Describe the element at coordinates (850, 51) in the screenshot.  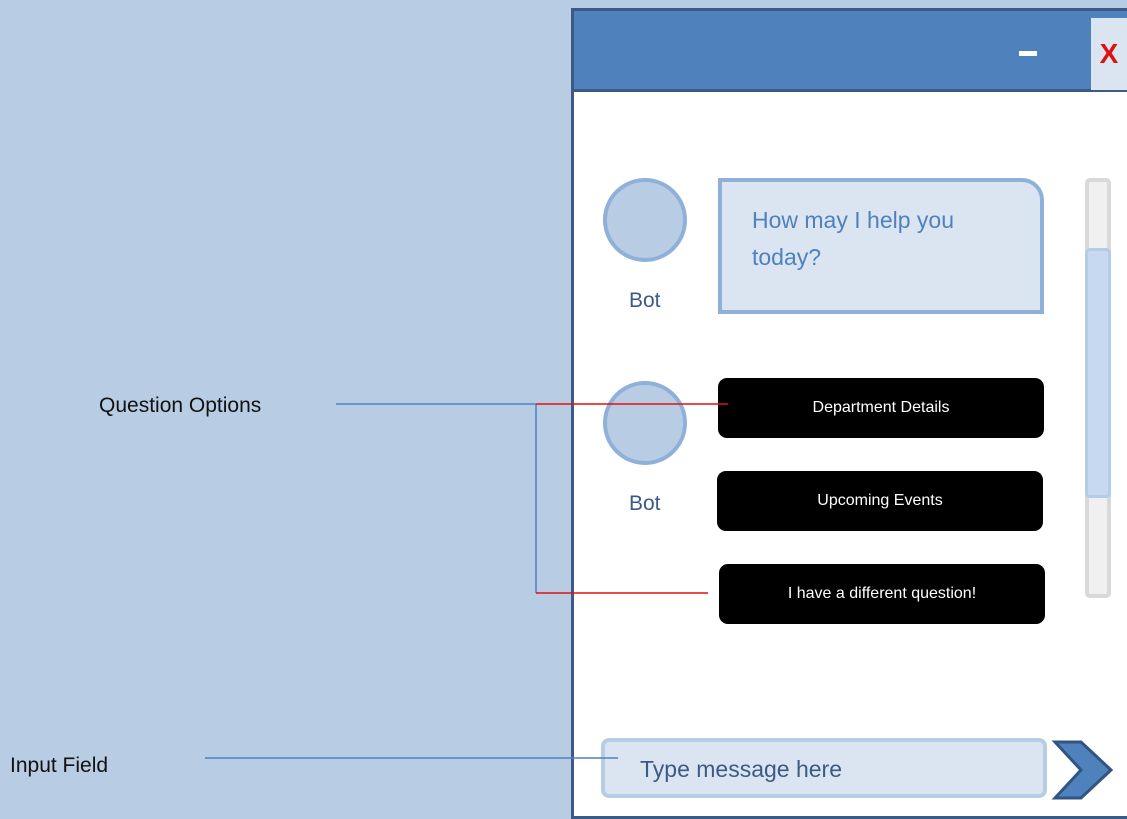
I see `title-bar: X` at that location.